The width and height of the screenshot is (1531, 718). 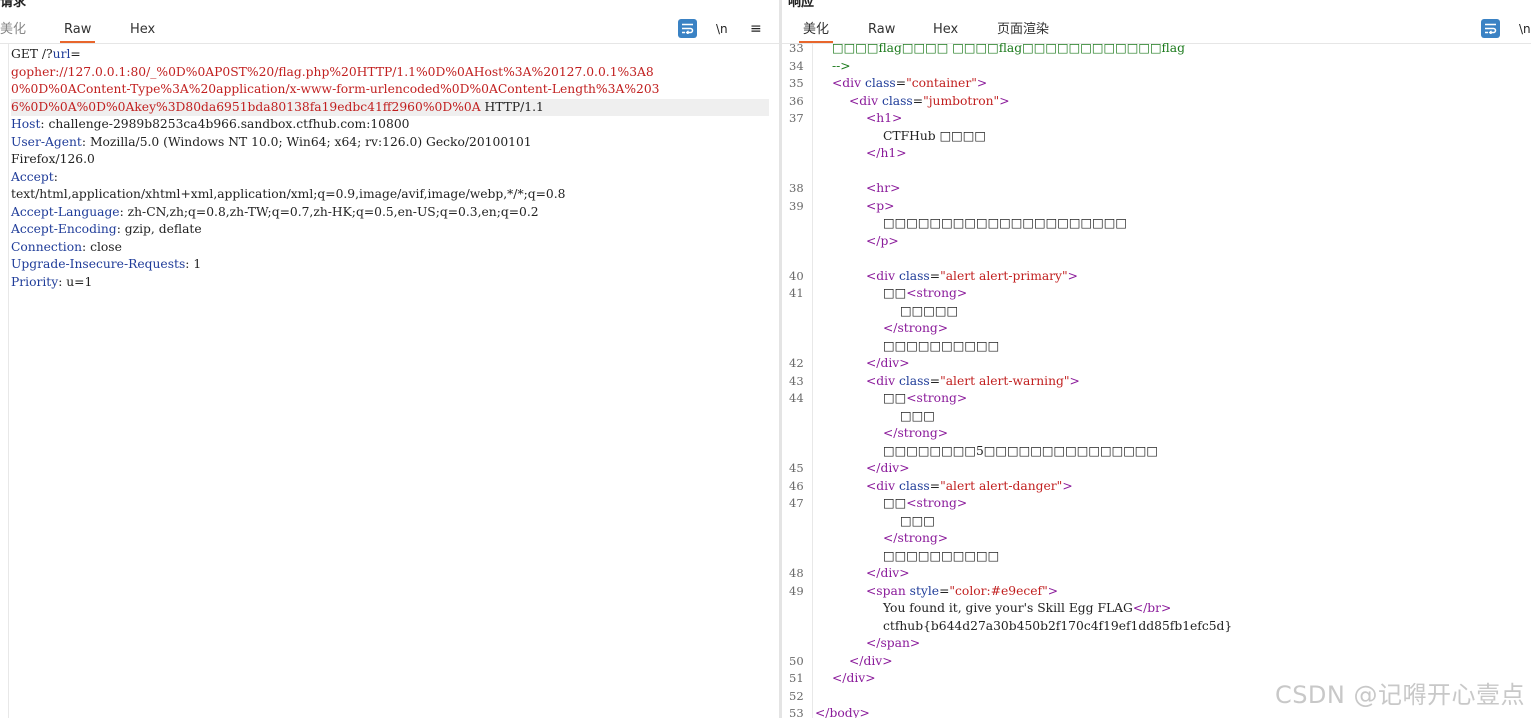 I want to click on code-token: </span>, so click(x=893, y=643).